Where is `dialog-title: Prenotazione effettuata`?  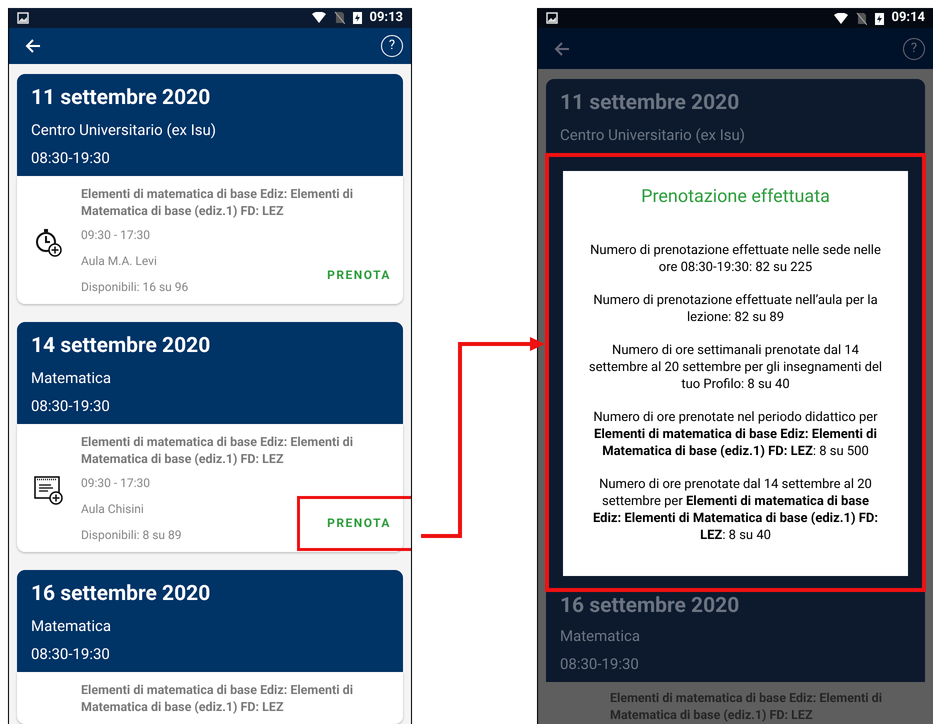 dialog-title: Prenotazione effettuata is located at coordinates (735, 197).